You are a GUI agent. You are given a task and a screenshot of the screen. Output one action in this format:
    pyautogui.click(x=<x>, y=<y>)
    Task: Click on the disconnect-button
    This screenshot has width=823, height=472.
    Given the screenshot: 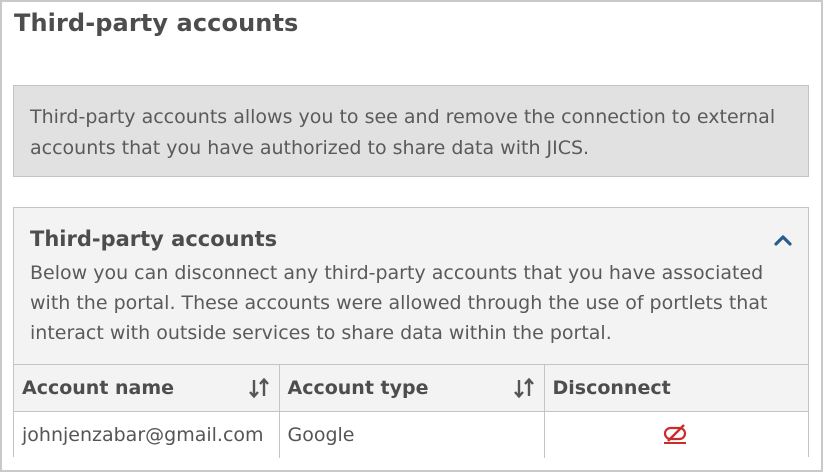 What is the action you would take?
    pyautogui.click(x=676, y=436)
    